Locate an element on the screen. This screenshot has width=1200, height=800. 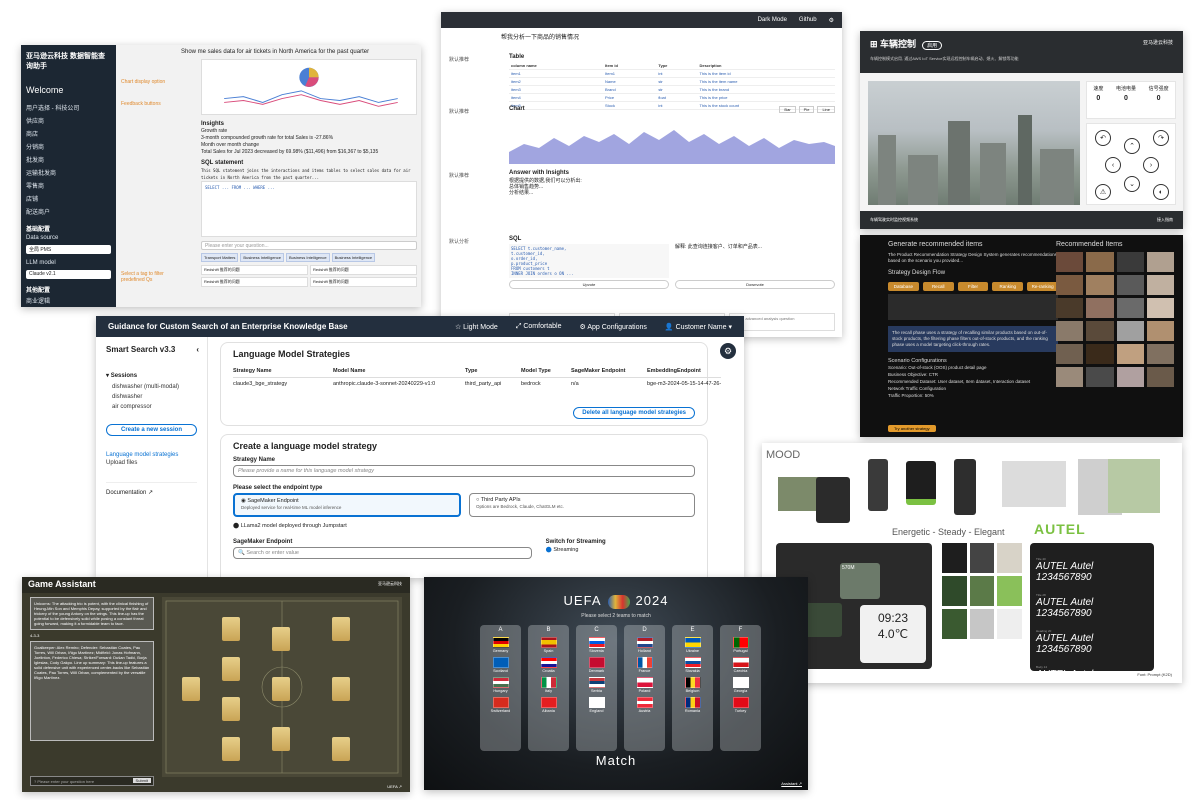
sidebar-item: 商店 is located at coordinates (68, 133).